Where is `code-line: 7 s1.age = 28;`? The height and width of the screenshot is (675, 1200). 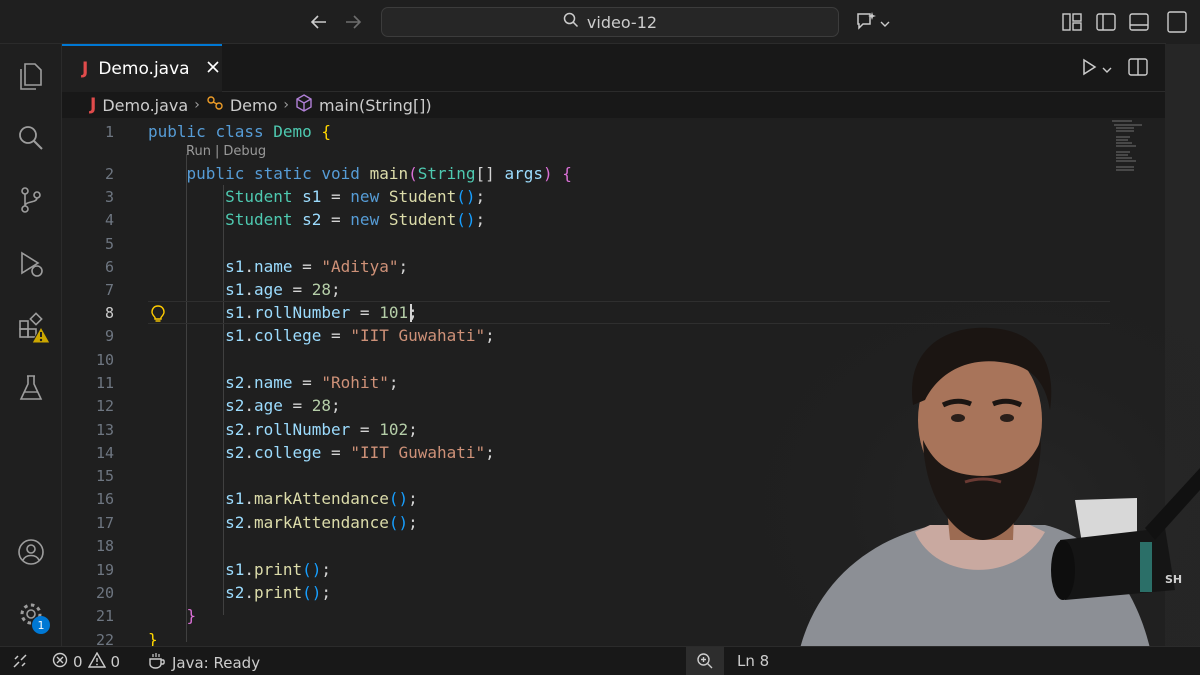 code-line: 7 s1.age = 28; is located at coordinates (613, 289).